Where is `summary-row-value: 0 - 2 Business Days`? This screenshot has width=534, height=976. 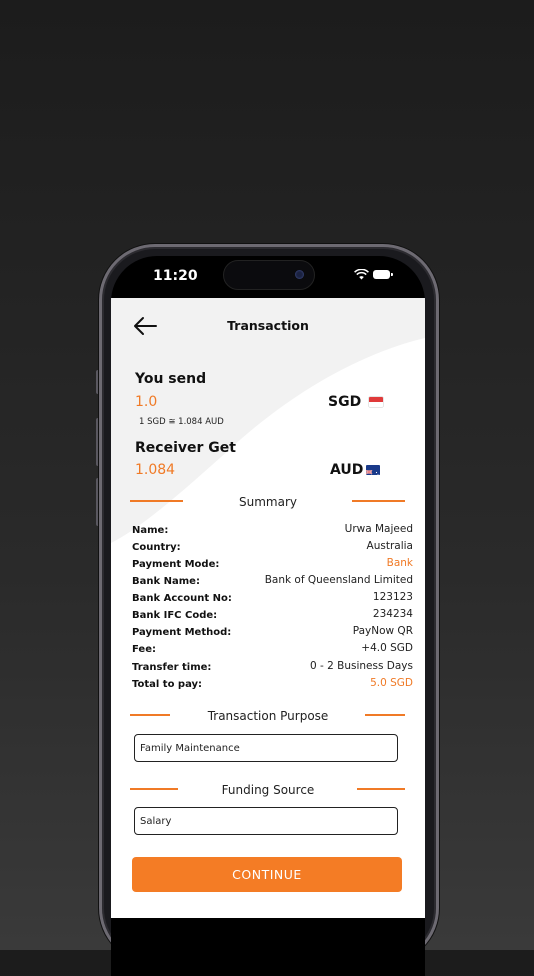
summary-row-value: 0 - 2 Business Days is located at coordinates (361, 666).